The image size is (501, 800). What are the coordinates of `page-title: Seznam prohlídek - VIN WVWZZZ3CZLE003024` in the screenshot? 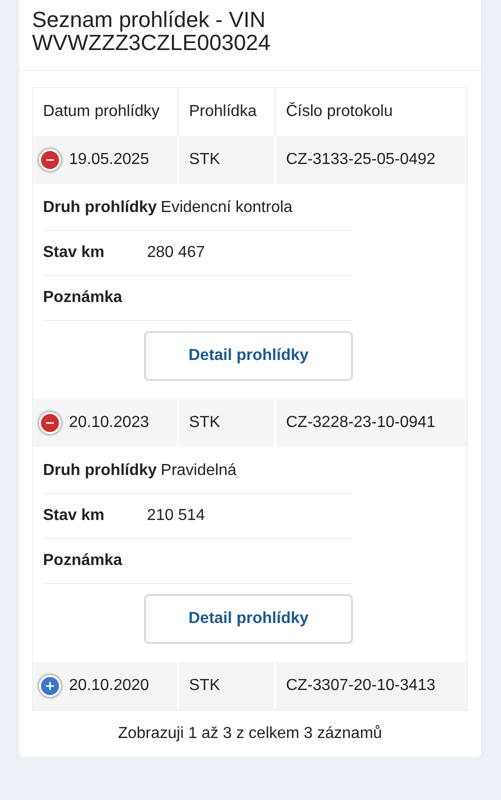 It's located at (250, 35).